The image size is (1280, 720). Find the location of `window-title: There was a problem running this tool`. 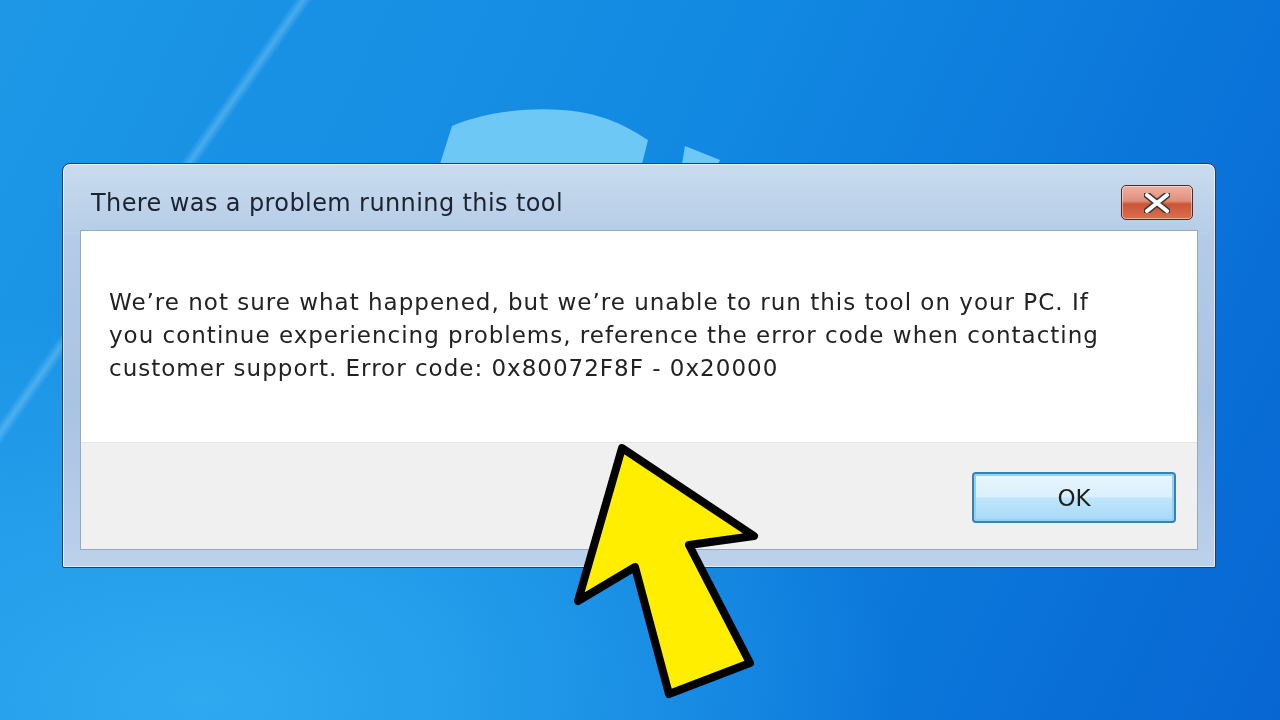

window-title: There was a problem running this tool is located at coordinates (327, 203).